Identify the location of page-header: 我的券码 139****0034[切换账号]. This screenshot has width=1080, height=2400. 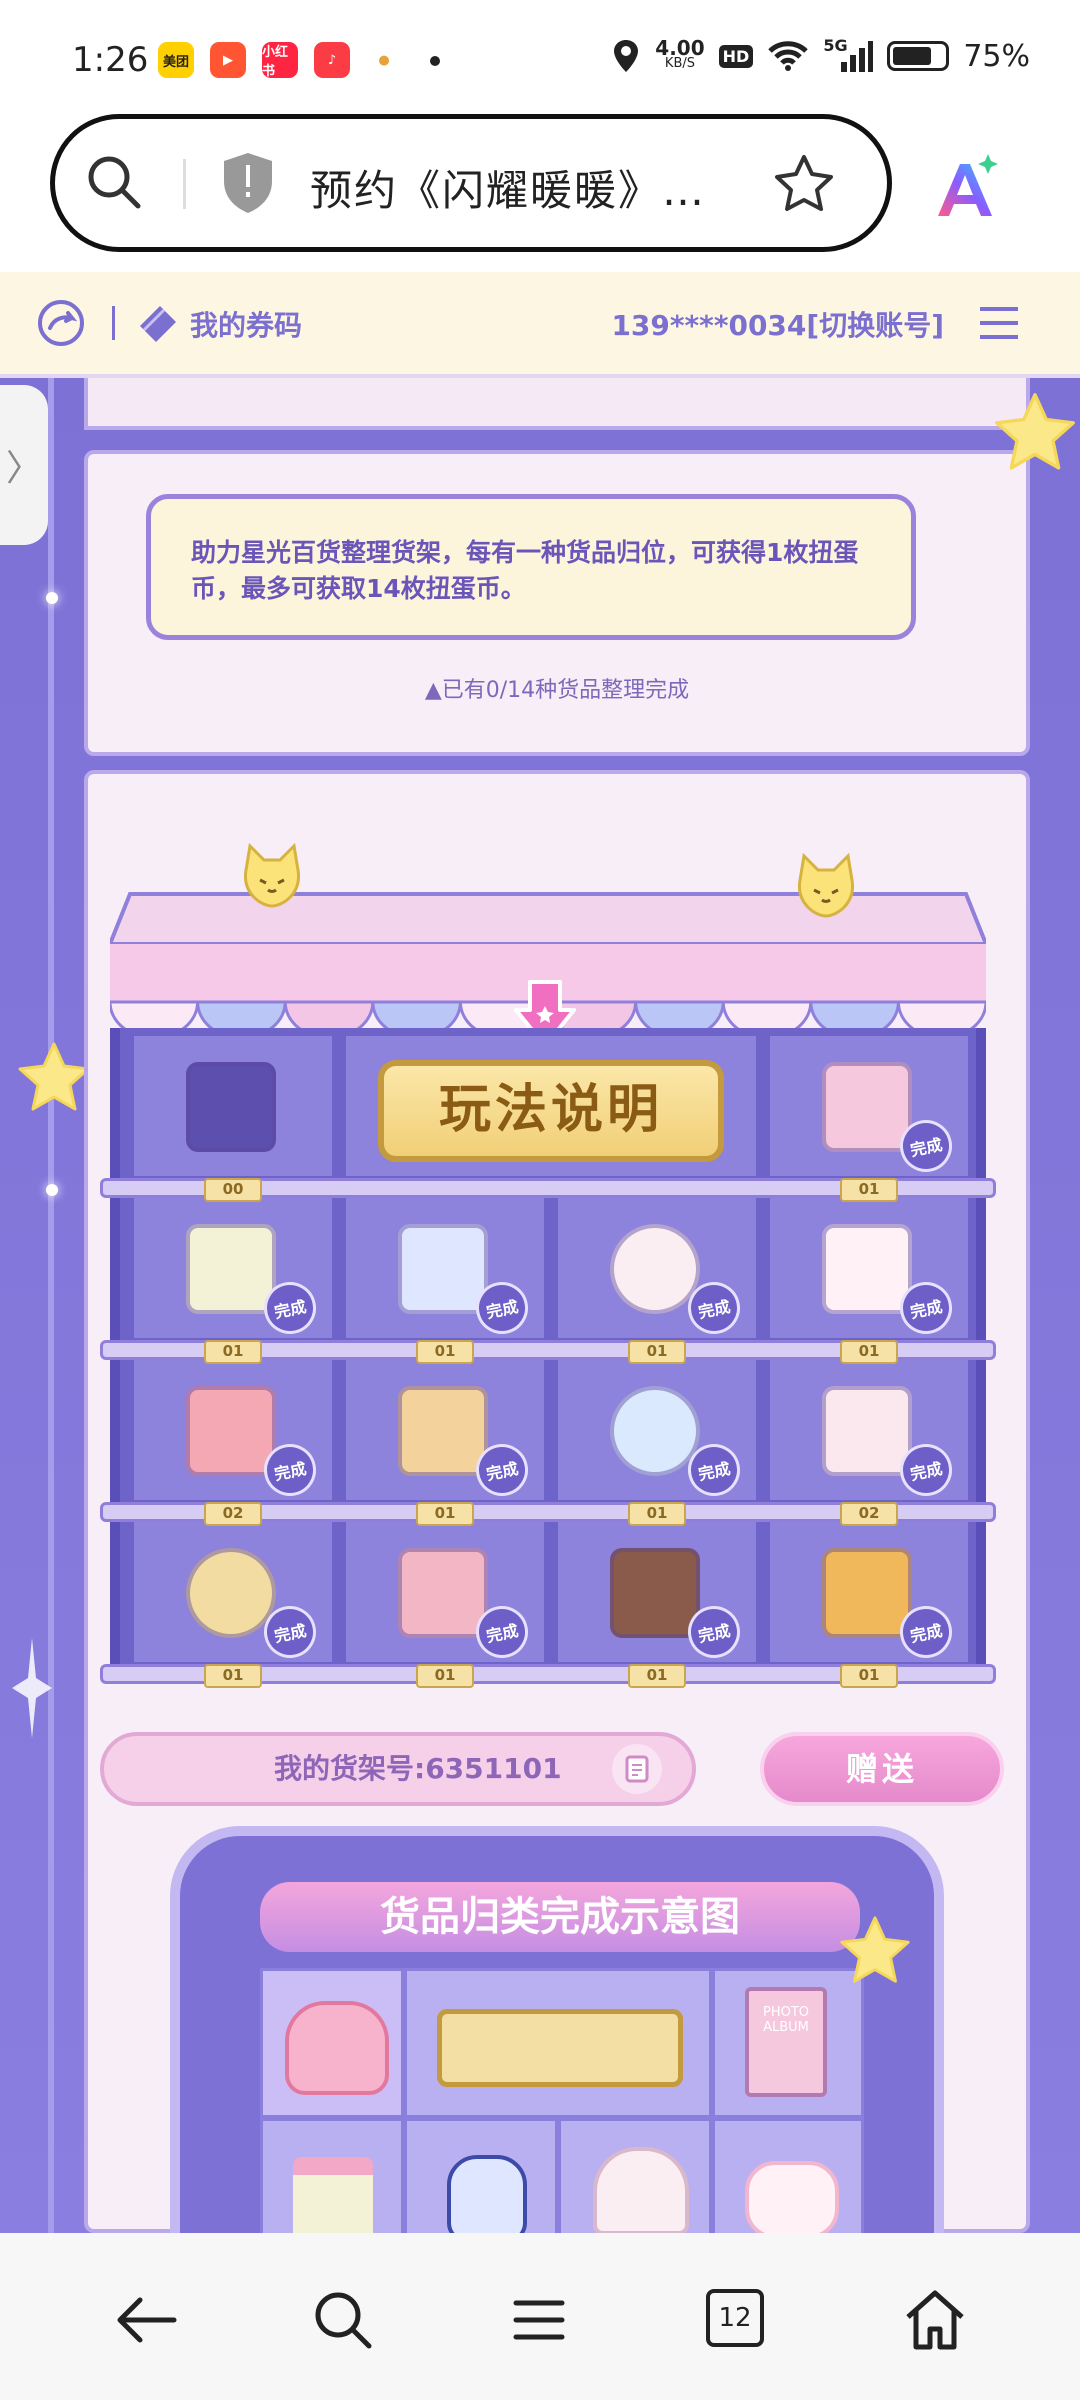
(540, 325).